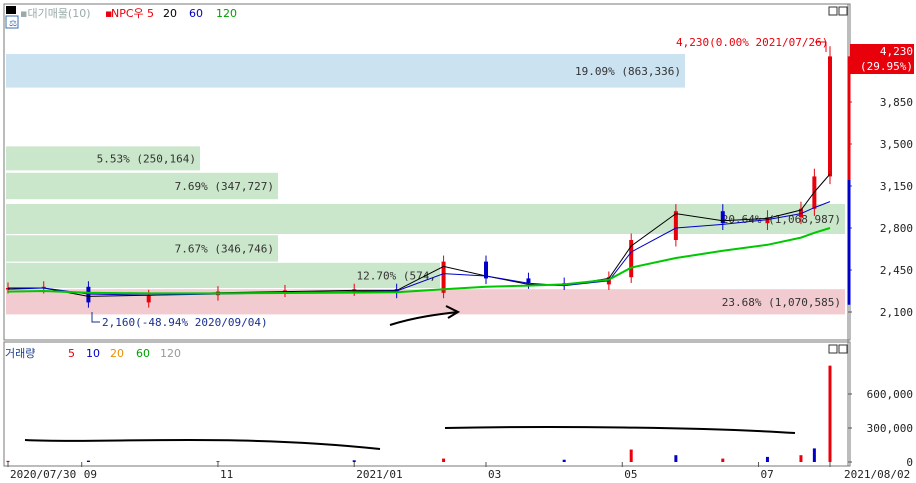 The width and height of the screenshot is (916, 483). I want to click on scale-icon: ⚖, so click(13, 24).